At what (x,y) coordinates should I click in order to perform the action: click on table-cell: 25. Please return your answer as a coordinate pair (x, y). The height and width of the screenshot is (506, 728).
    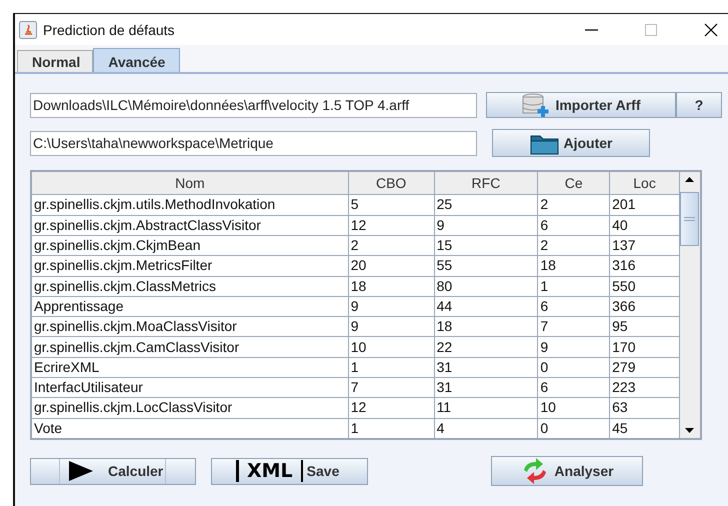
    Looking at the image, I should click on (486, 205).